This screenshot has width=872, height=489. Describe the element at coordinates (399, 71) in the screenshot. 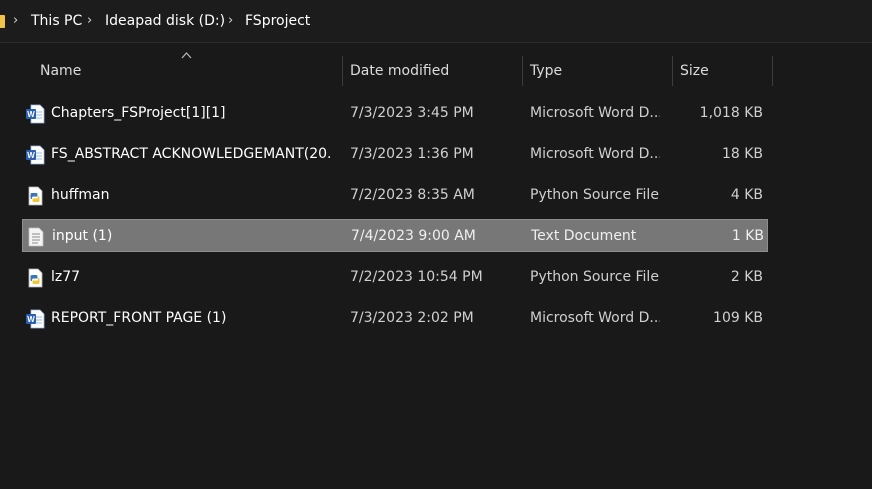

I see `column-header-date-modified: Date modified` at that location.